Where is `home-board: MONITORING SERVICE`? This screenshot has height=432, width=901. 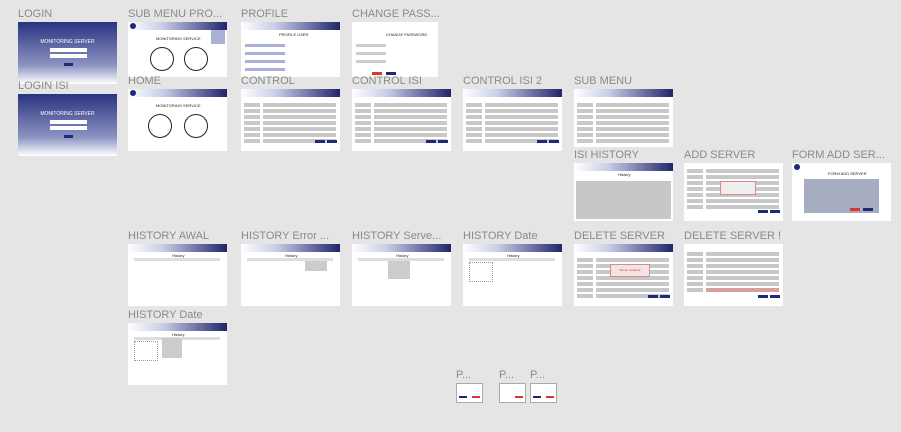
home-board: MONITORING SERVICE is located at coordinates (177, 120).